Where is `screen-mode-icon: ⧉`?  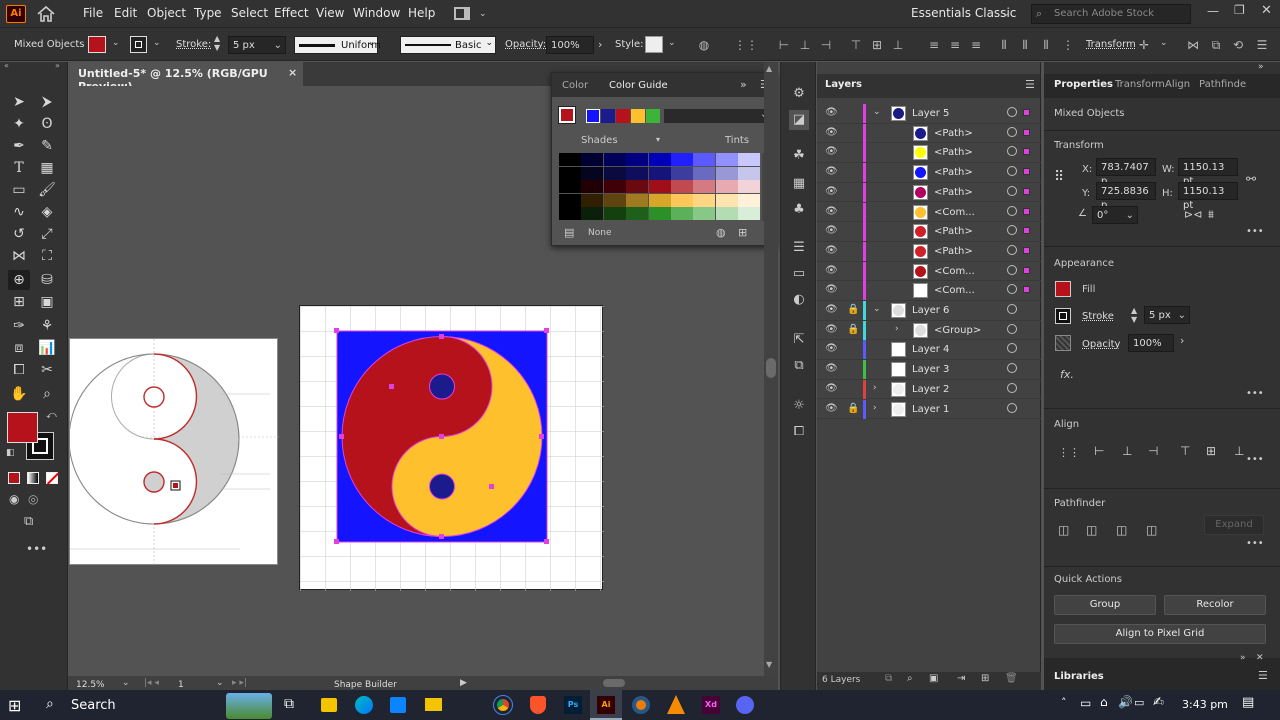 screen-mode-icon: ⧉ is located at coordinates (28, 521).